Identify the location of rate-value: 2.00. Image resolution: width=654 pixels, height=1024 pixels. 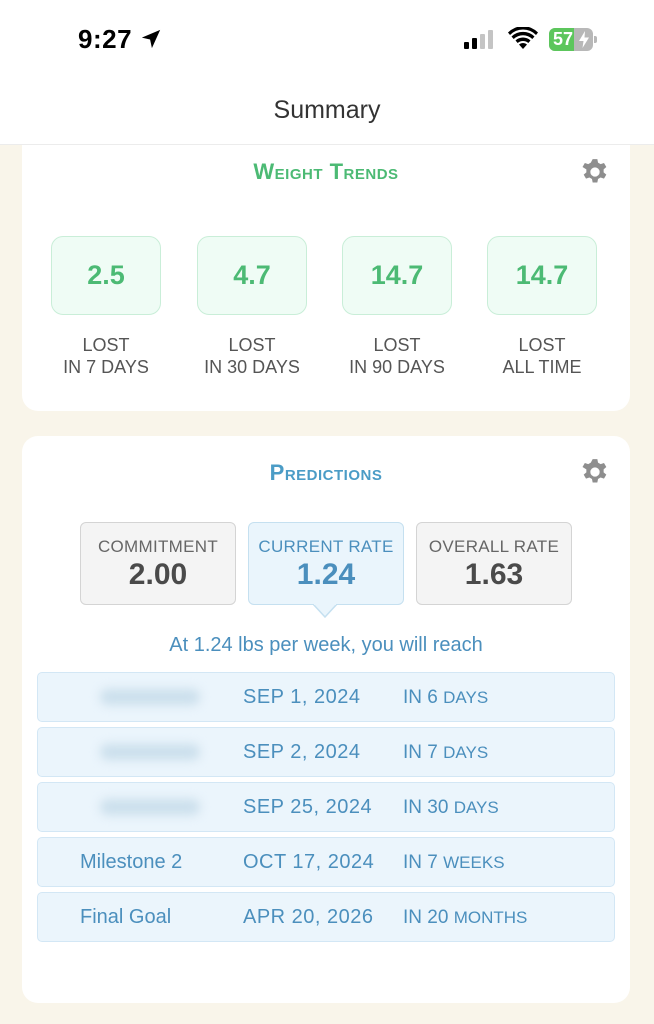
(158, 574).